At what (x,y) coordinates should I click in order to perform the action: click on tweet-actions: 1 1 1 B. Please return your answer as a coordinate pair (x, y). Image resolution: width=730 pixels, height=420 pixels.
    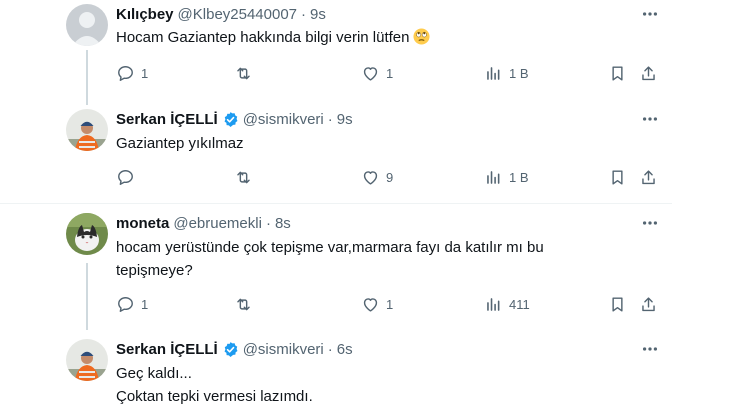
    Looking at the image, I should click on (389, 73).